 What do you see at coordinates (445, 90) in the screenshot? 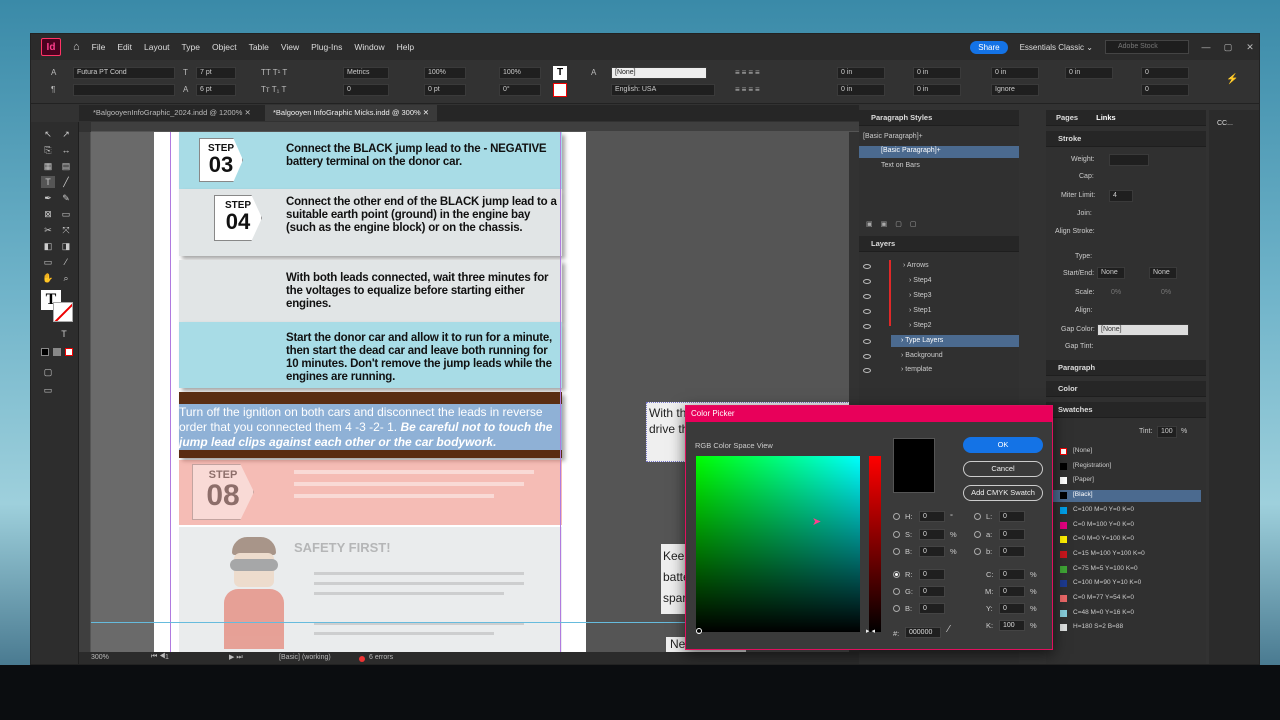
I see `baseline-shift-field: 0 pt` at bounding box center [445, 90].